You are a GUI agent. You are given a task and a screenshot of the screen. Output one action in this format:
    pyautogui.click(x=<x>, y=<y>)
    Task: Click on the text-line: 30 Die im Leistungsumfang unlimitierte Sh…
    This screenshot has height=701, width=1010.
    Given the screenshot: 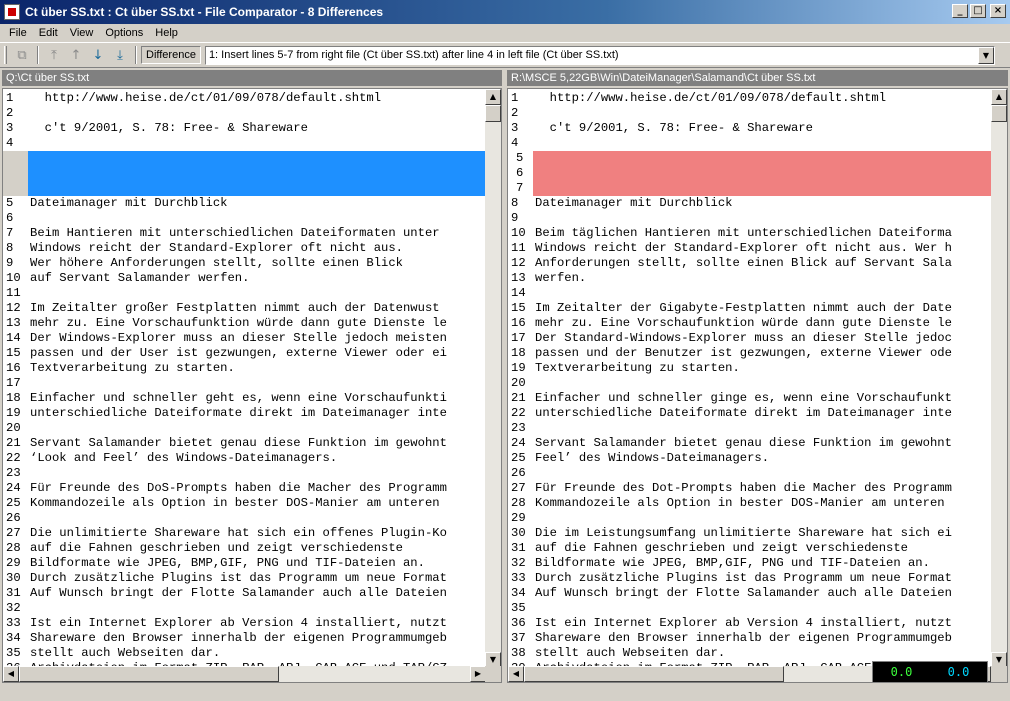 What is the action you would take?
    pyautogui.click(x=751, y=533)
    